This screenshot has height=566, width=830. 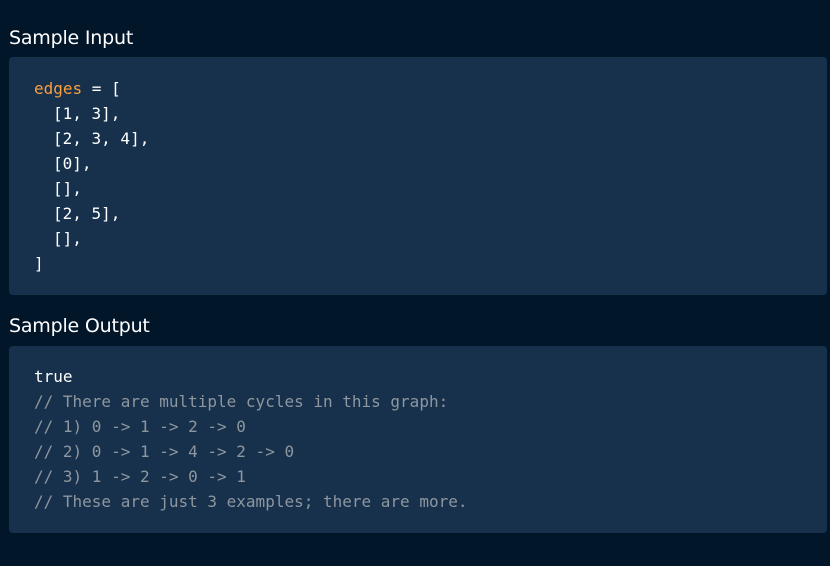 What do you see at coordinates (430, 113) in the screenshot?
I see `code-line: [1, 3],` at bounding box center [430, 113].